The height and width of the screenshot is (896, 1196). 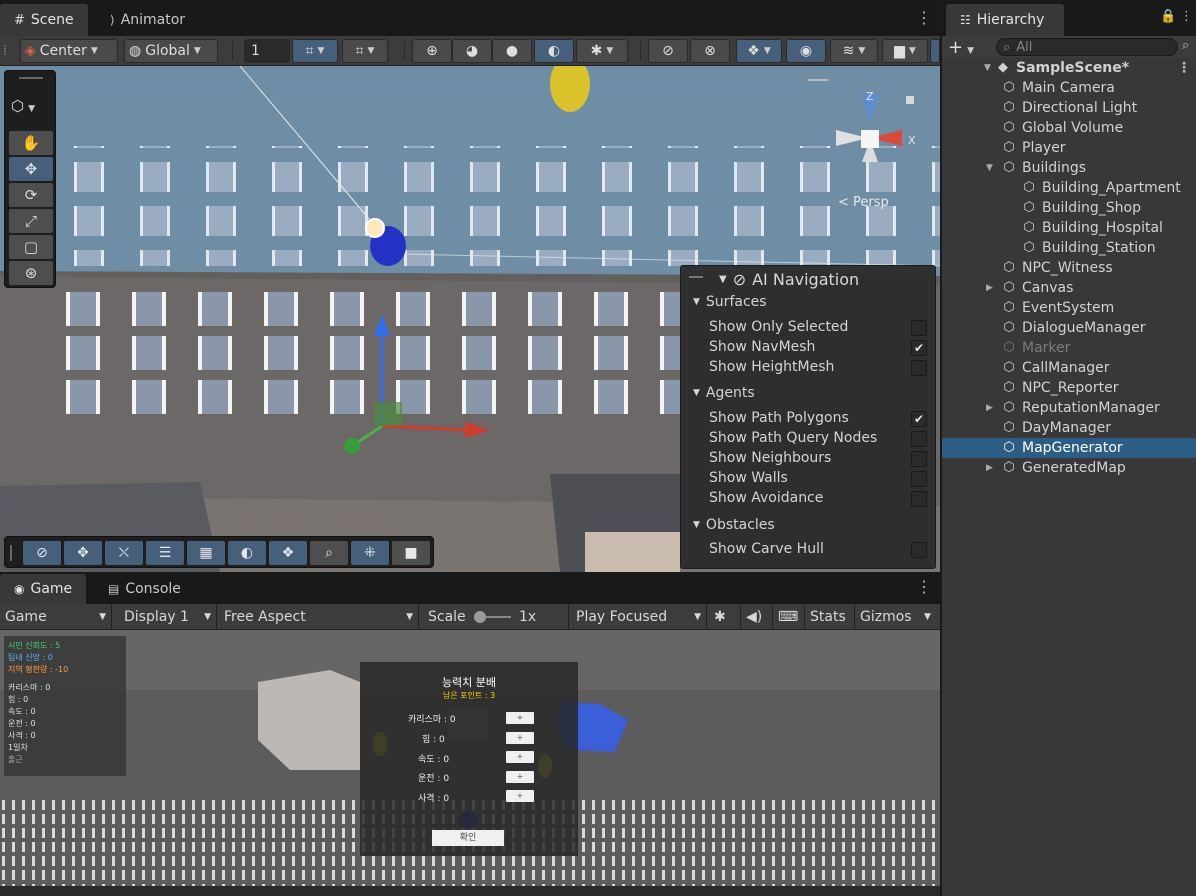 I want to click on hierarchy-item: ⬡ Marker, so click(x=1069, y=348).